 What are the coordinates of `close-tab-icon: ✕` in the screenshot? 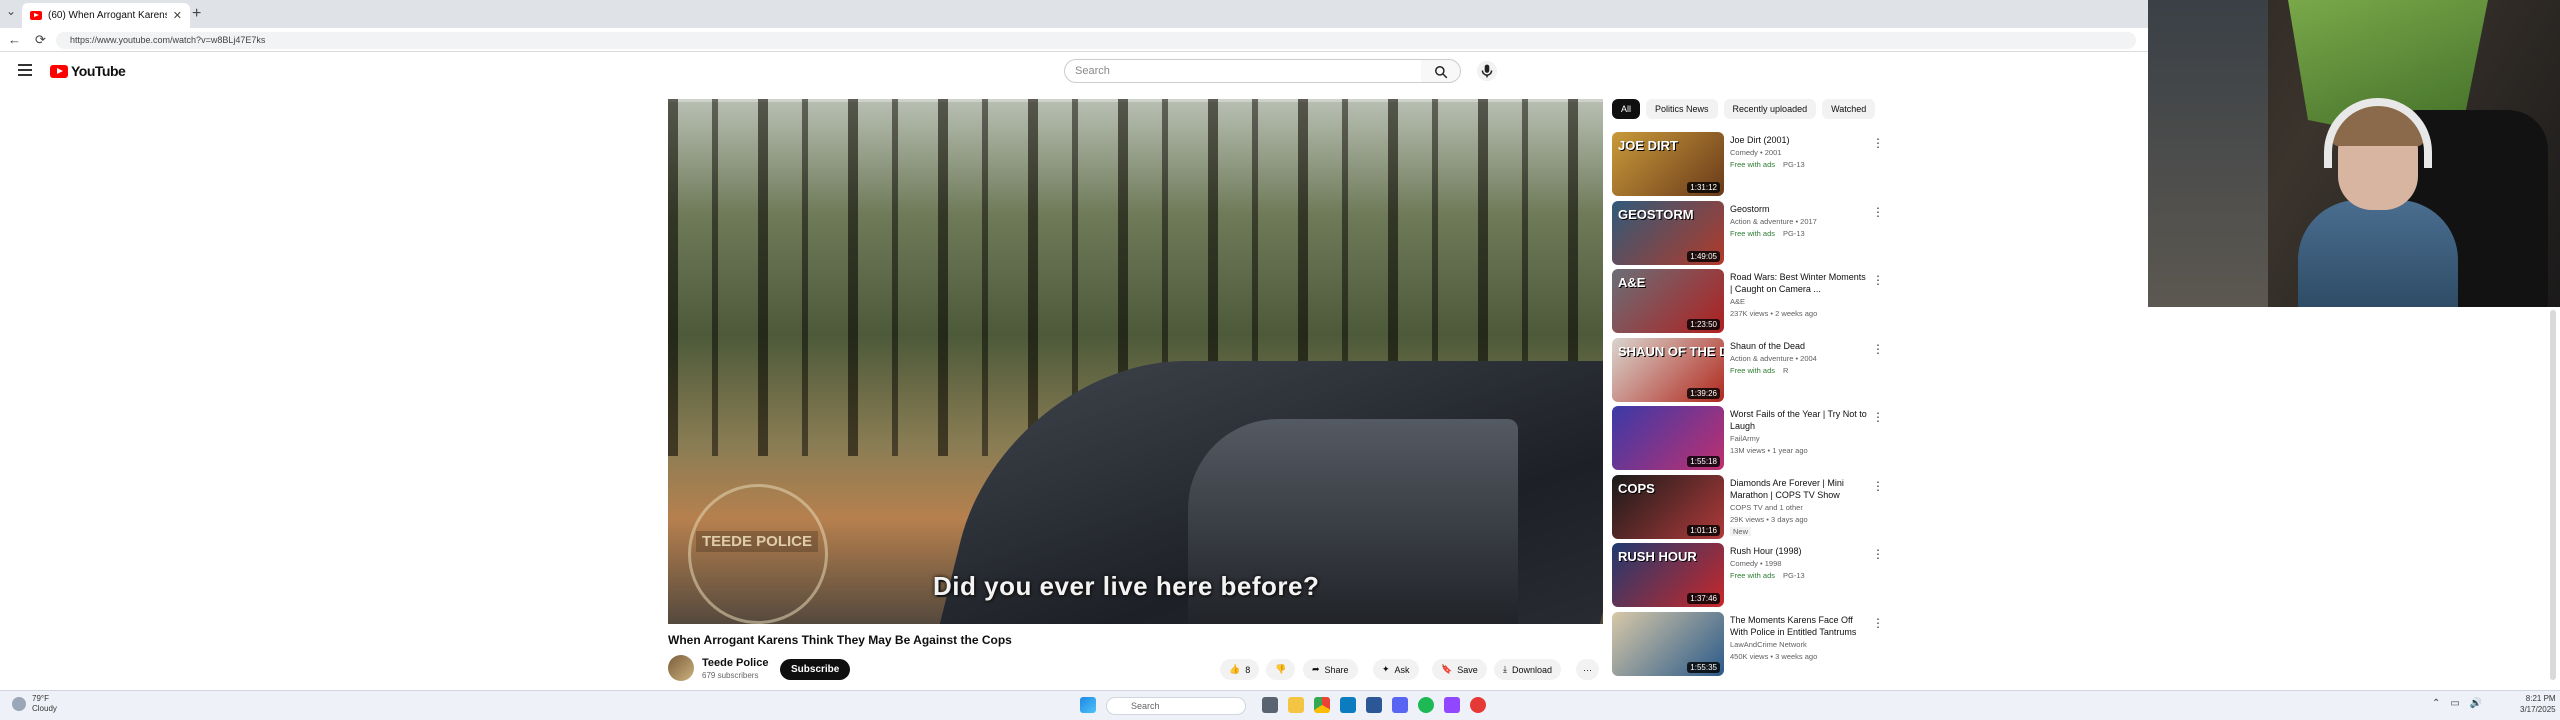 It's located at (177, 15).